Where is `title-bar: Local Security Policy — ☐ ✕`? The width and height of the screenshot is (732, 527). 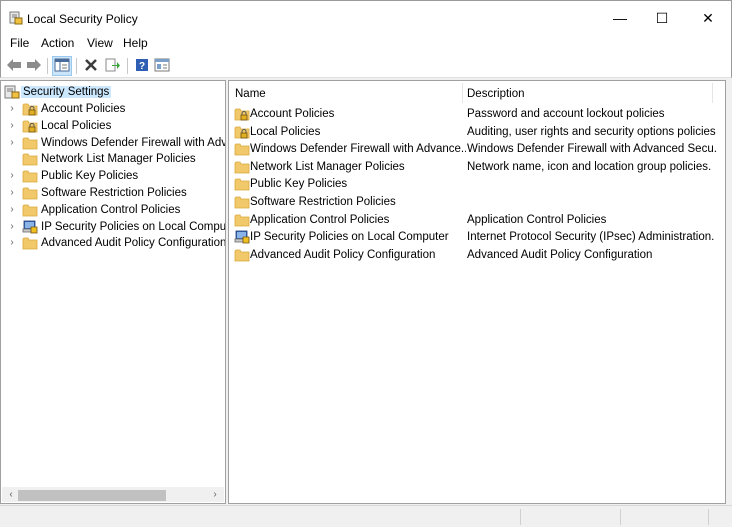
title-bar: Local Security Policy — ☐ ✕ is located at coordinates (366, 17).